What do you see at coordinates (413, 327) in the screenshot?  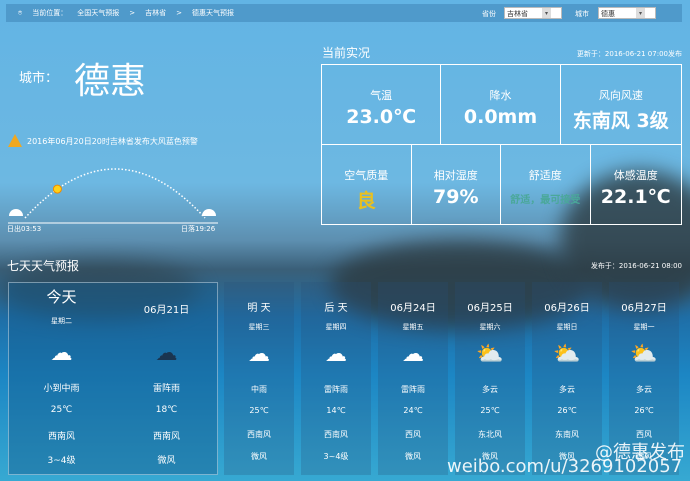 I see `weekday: 星期五` at bounding box center [413, 327].